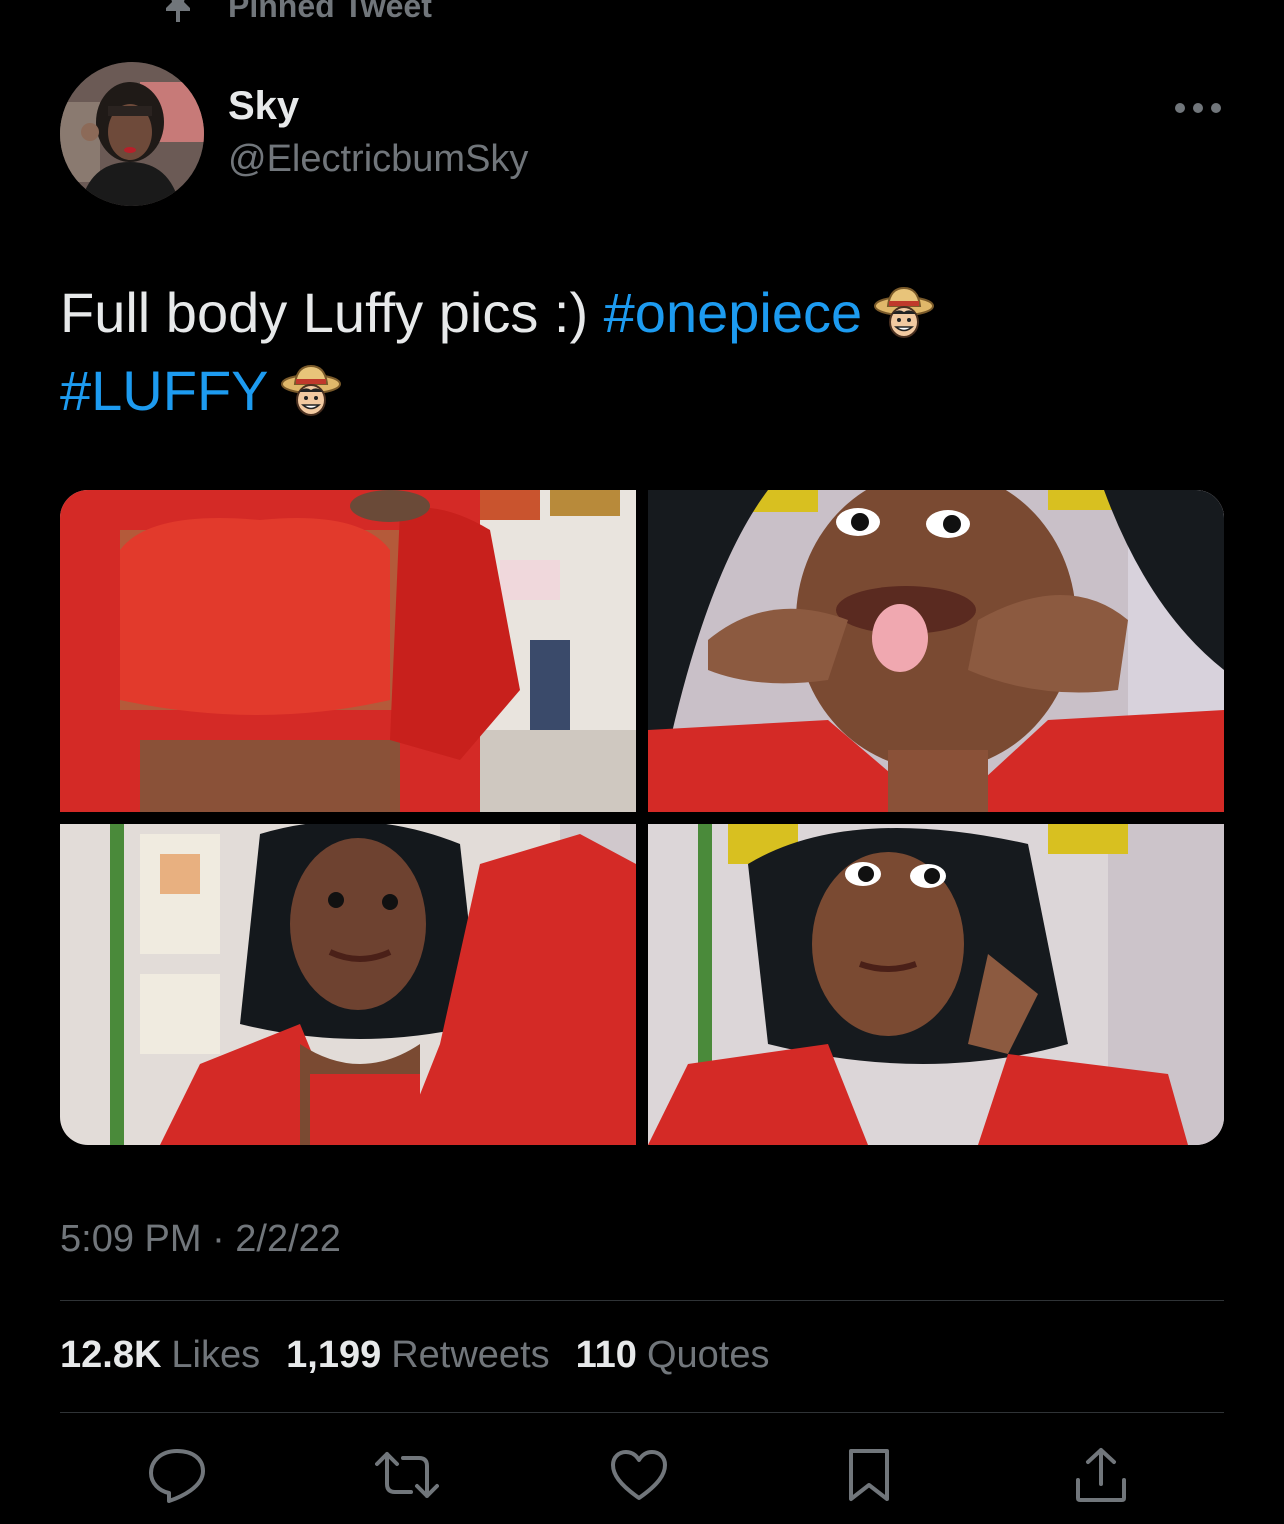 This screenshot has height=1524, width=1284. Describe the element at coordinates (378, 159) in the screenshot. I see `user-handle: @ElectricbumSky` at that location.